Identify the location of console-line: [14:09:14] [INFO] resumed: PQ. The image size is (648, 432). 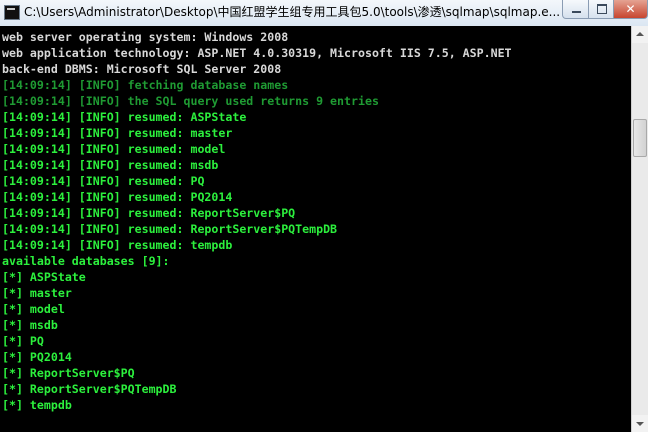
(103, 181).